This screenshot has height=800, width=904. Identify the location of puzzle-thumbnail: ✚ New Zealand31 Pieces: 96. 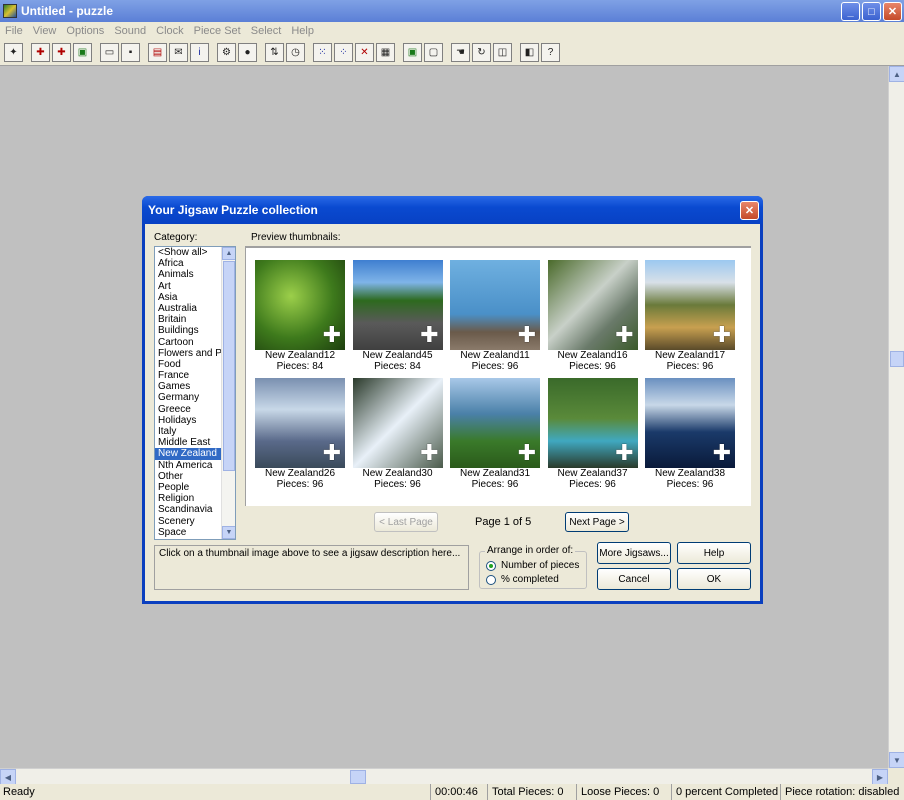
(495, 434).